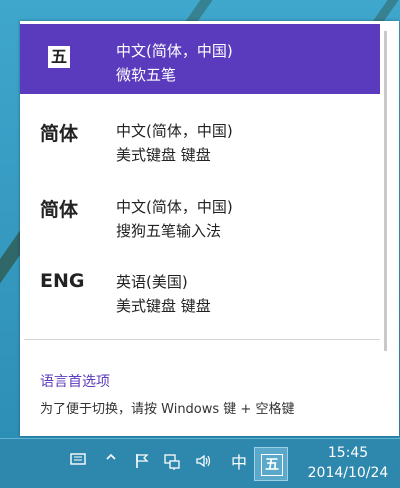 The width and height of the screenshot is (400, 488). What do you see at coordinates (202, 339) in the screenshot?
I see `divider` at bounding box center [202, 339].